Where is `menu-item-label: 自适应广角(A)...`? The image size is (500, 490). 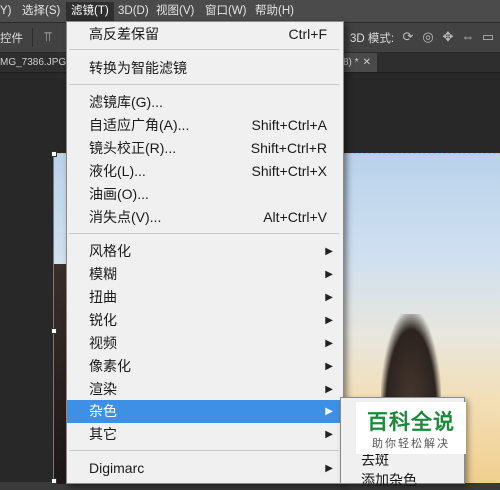 menu-item-label: 自适应广角(A)... is located at coordinates (139, 125).